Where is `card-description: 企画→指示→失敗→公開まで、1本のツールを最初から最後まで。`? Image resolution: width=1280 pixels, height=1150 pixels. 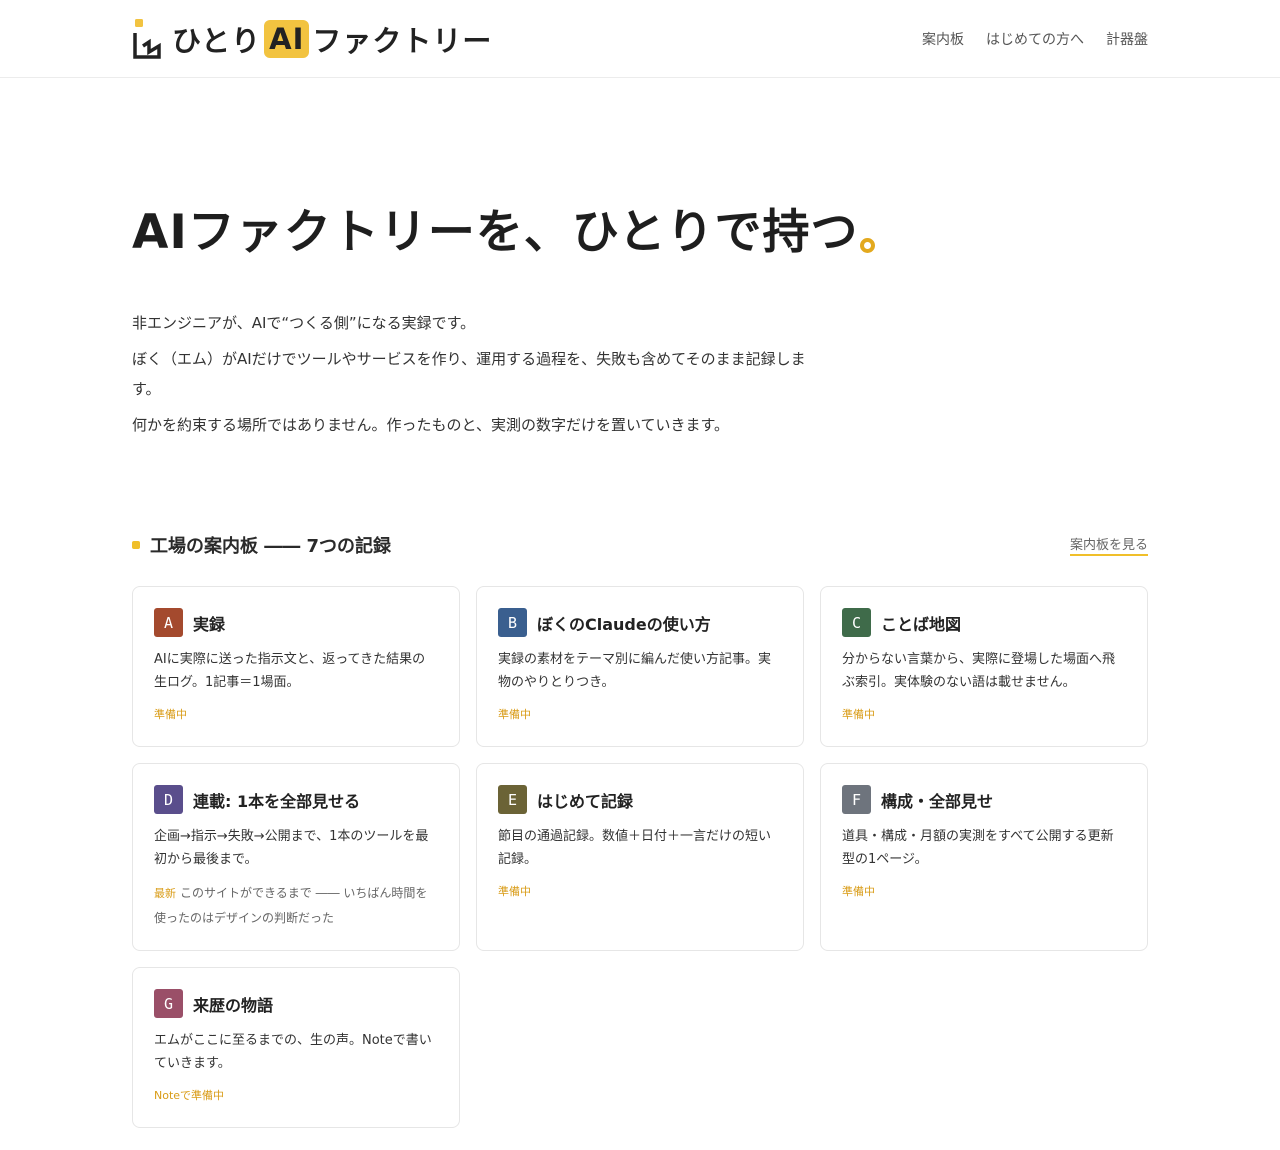
card-description: 企画→指示→失敗→公開まで、1本のツールを最初から最後まで。 is located at coordinates (291, 848).